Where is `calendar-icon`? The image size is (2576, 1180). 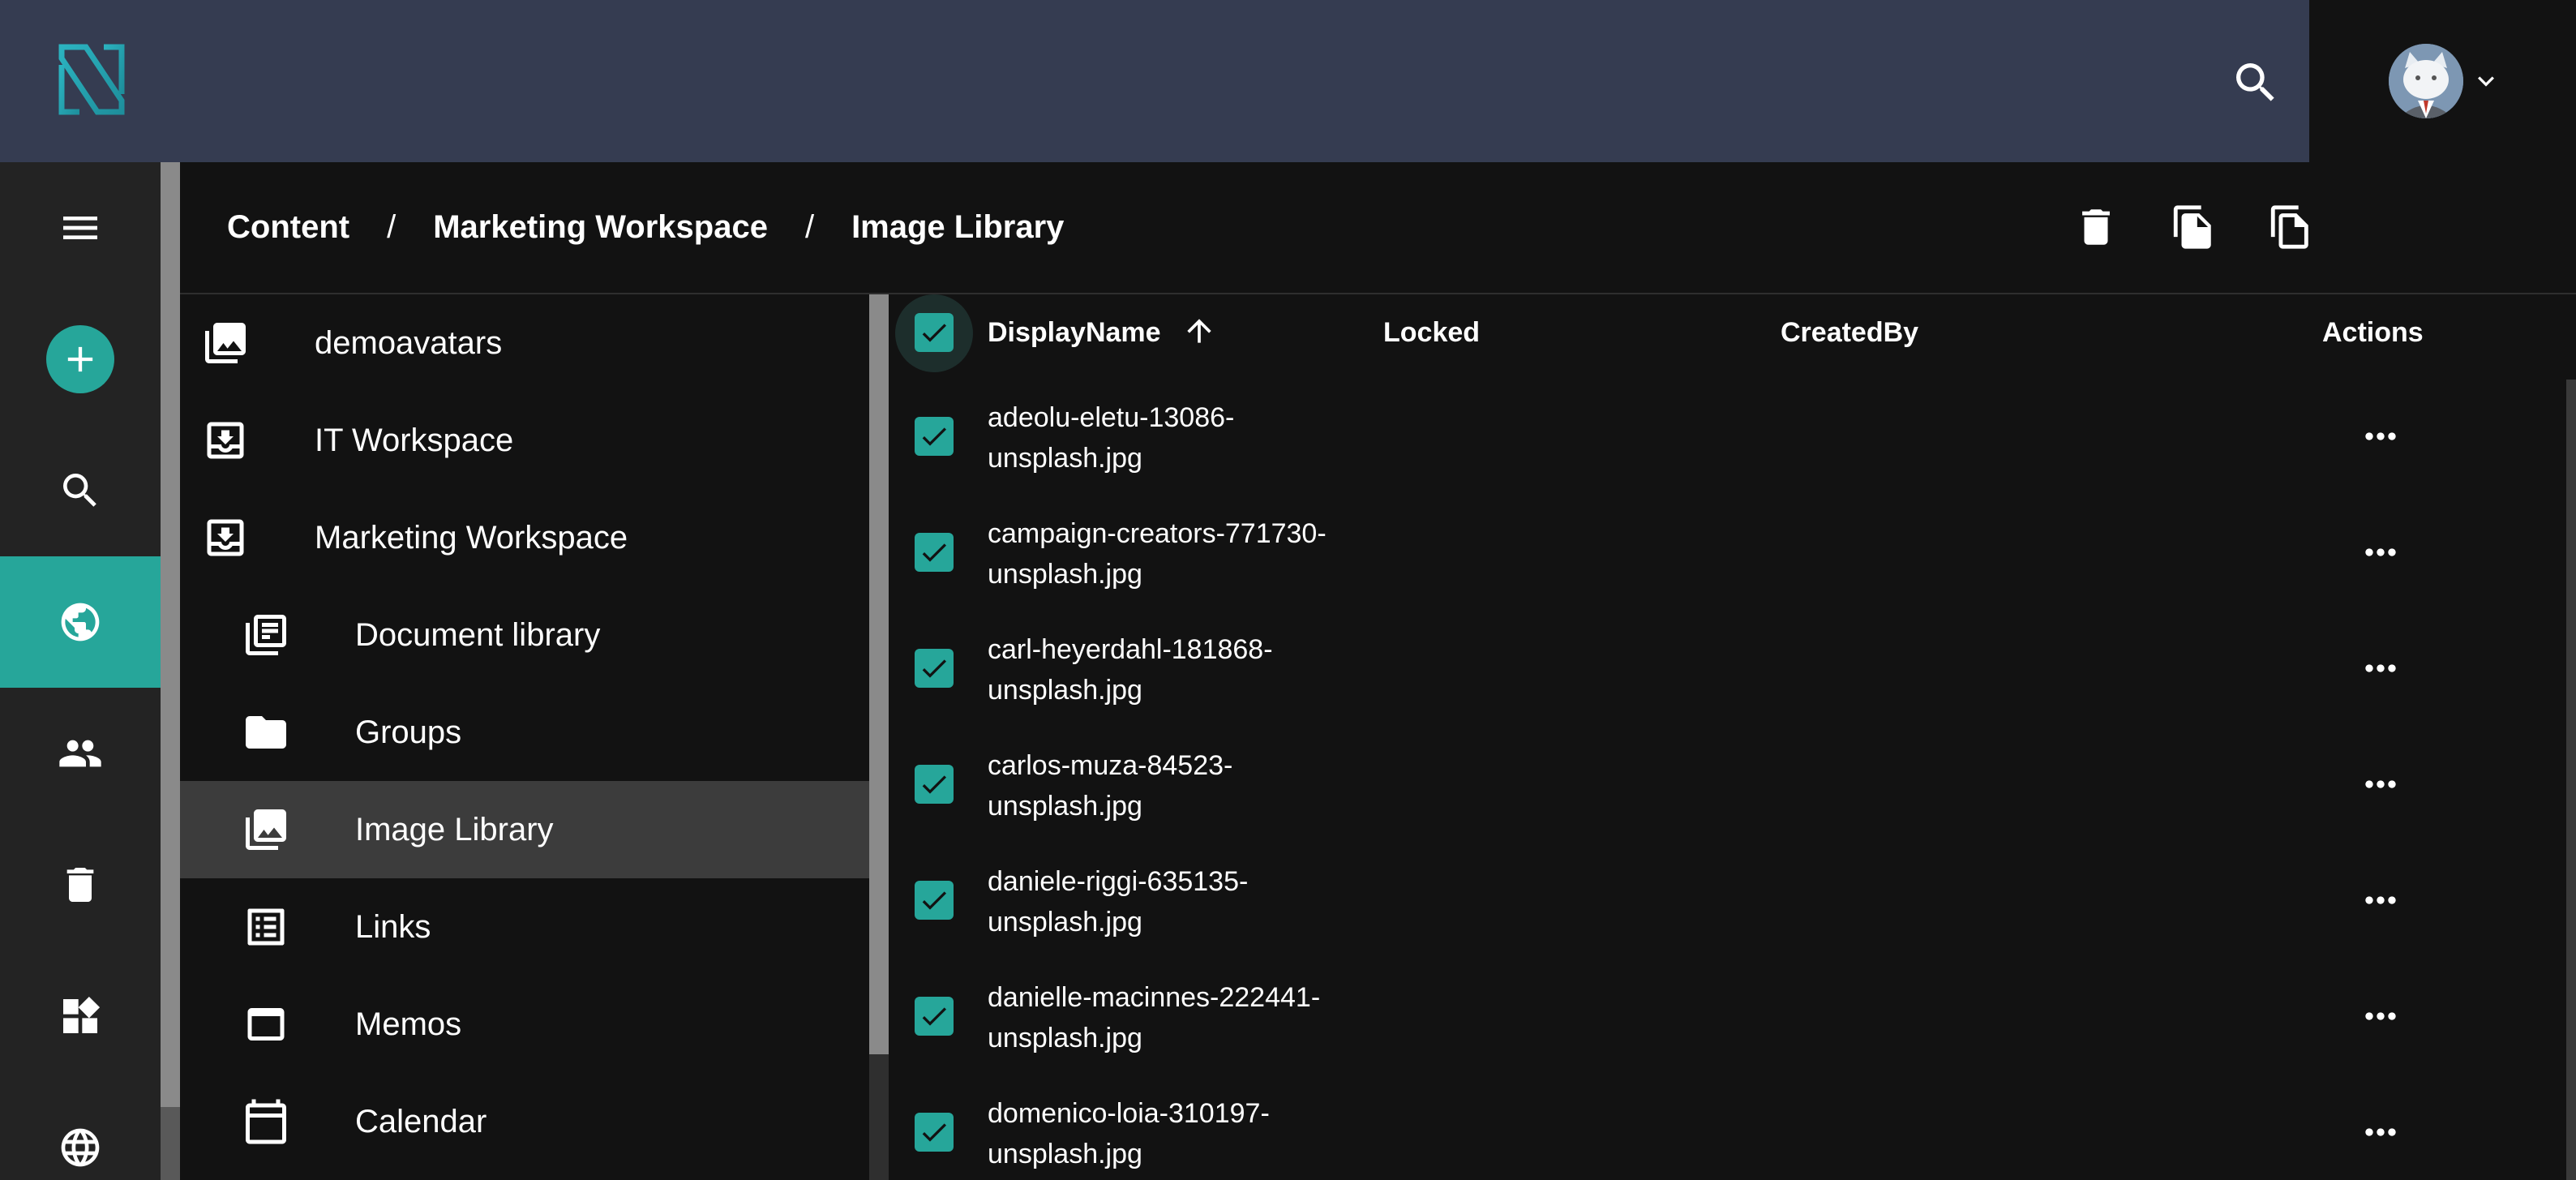
calendar-icon is located at coordinates (266, 1121).